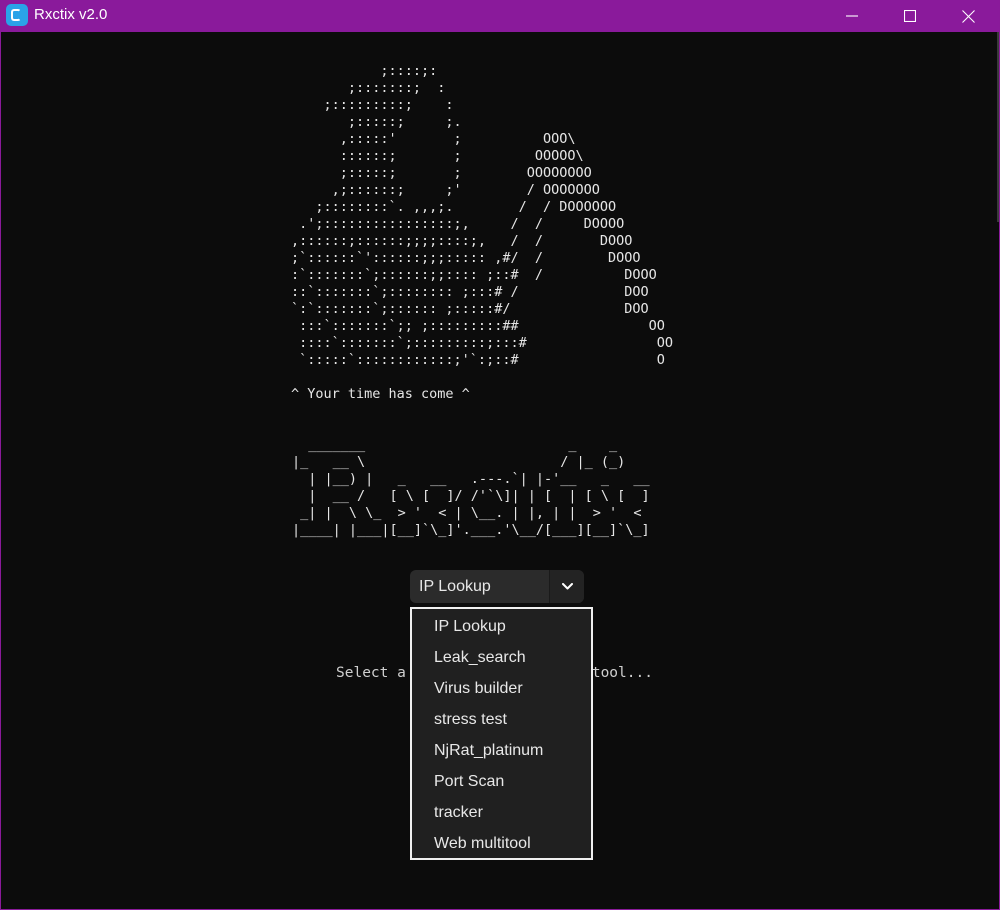  Describe the element at coordinates (455, 586) in the screenshot. I see `tool-select-value: IP Lookup` at that location.